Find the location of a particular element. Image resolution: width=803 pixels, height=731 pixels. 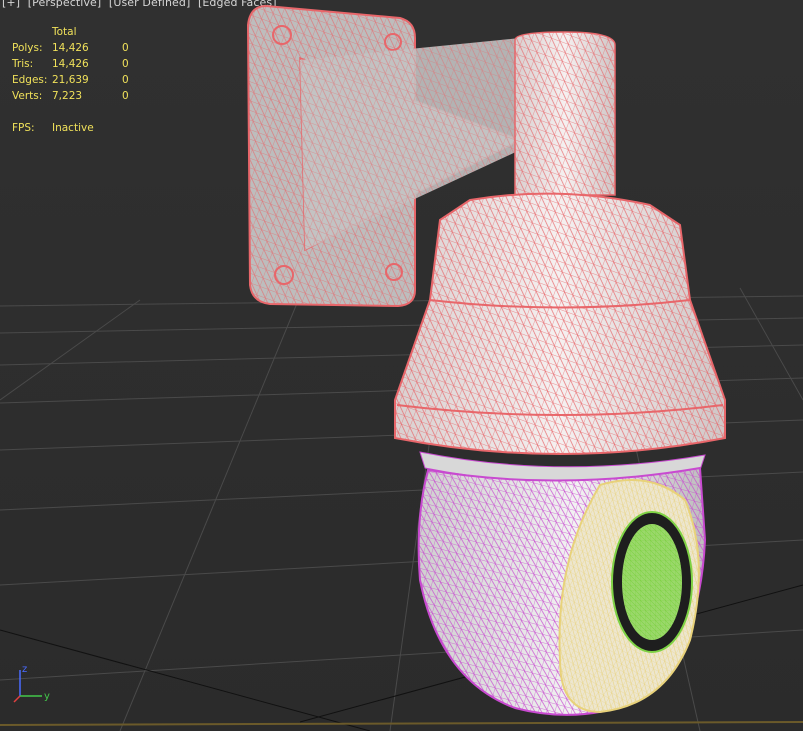

stats-total: 7,223 is located at coordinates (67, 96).